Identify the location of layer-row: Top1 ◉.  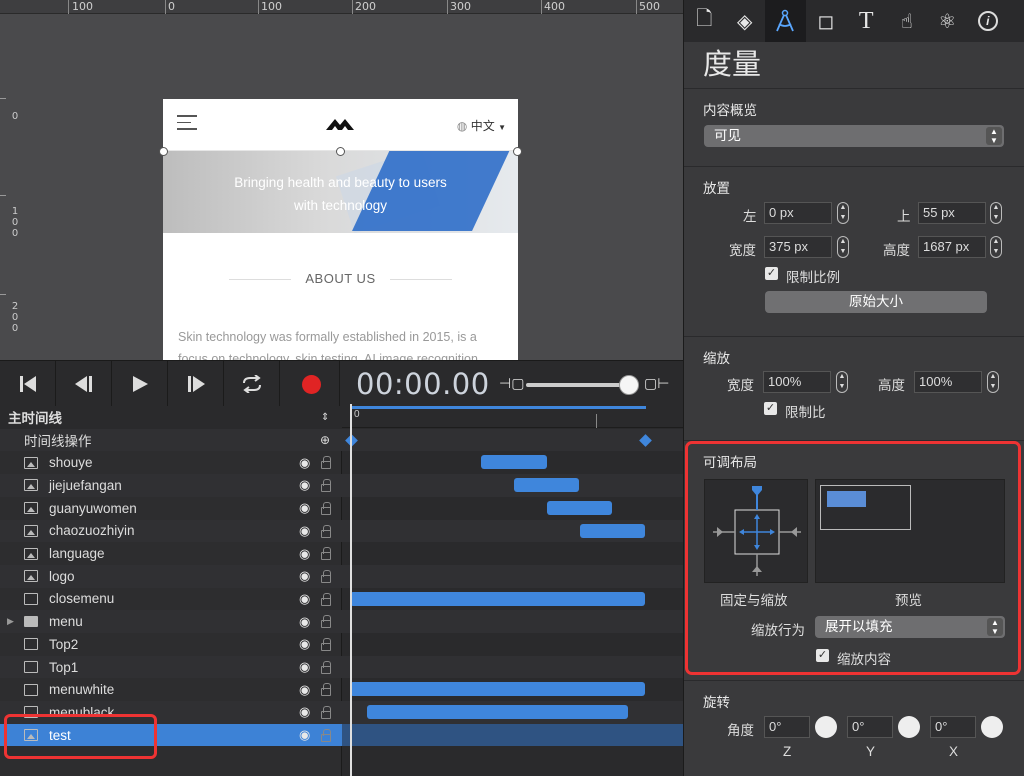
(171, 667).